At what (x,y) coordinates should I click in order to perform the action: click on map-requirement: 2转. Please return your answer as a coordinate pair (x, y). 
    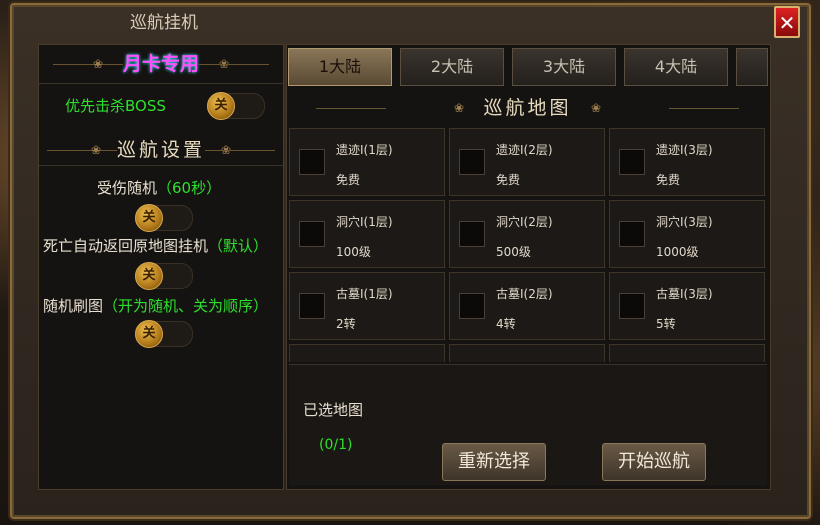
    Looking at the image, I should click on (346, 324).